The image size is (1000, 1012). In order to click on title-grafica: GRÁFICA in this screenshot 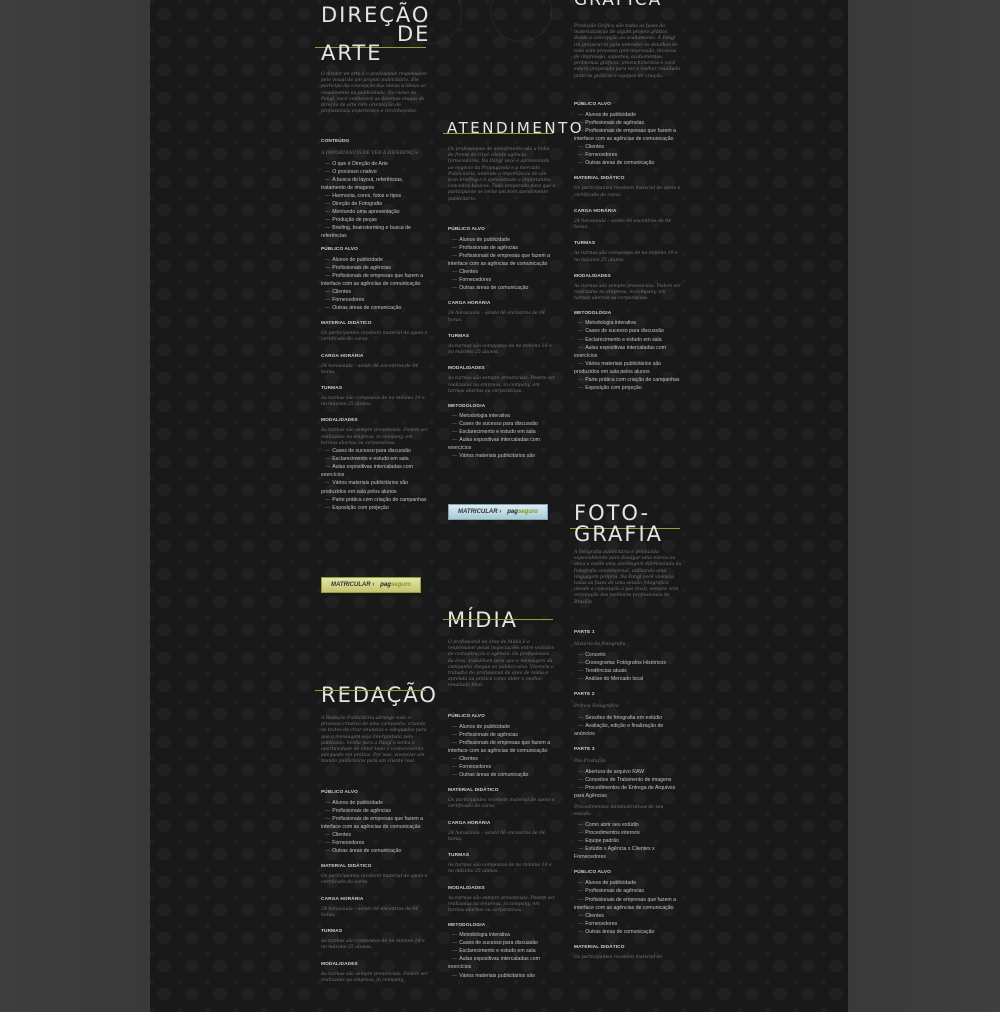, I will do `click(618, 5)`.